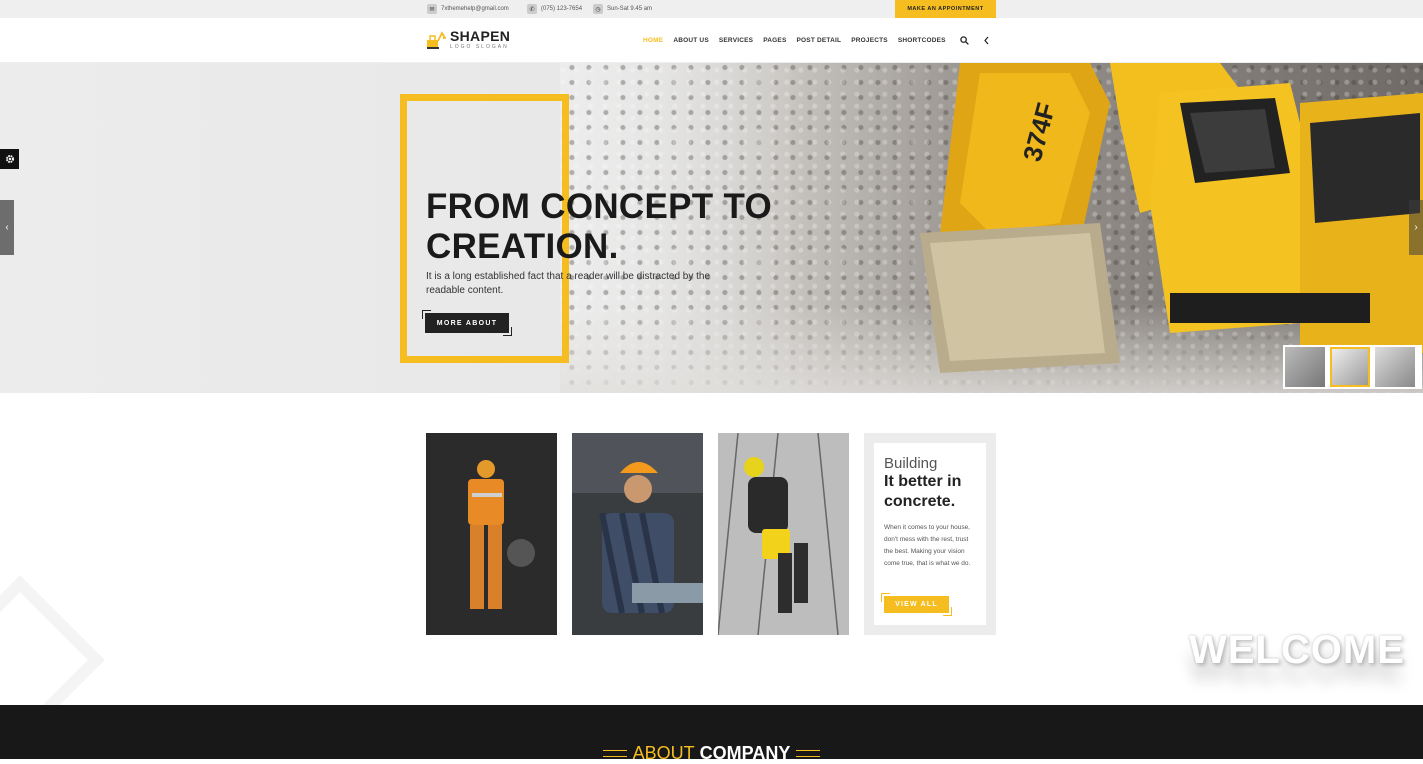  I want to click on about-company-heading: ABOUT COMPANY, so click(711, 753).